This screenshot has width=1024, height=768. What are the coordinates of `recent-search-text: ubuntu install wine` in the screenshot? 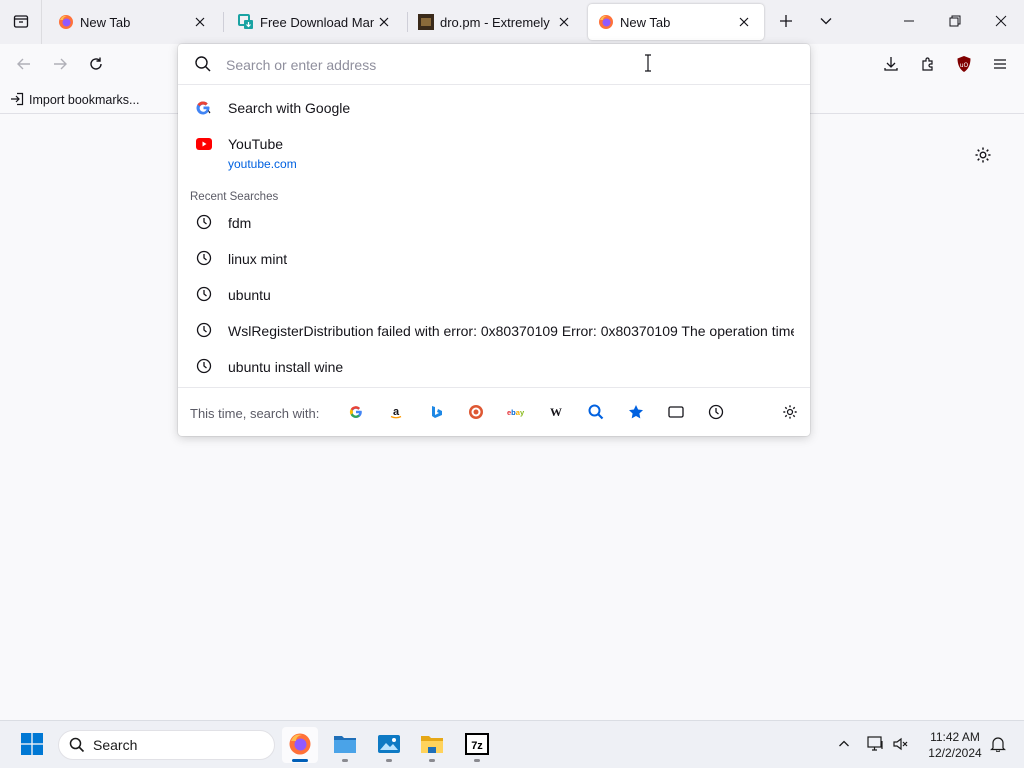 It's located at (286, 367).